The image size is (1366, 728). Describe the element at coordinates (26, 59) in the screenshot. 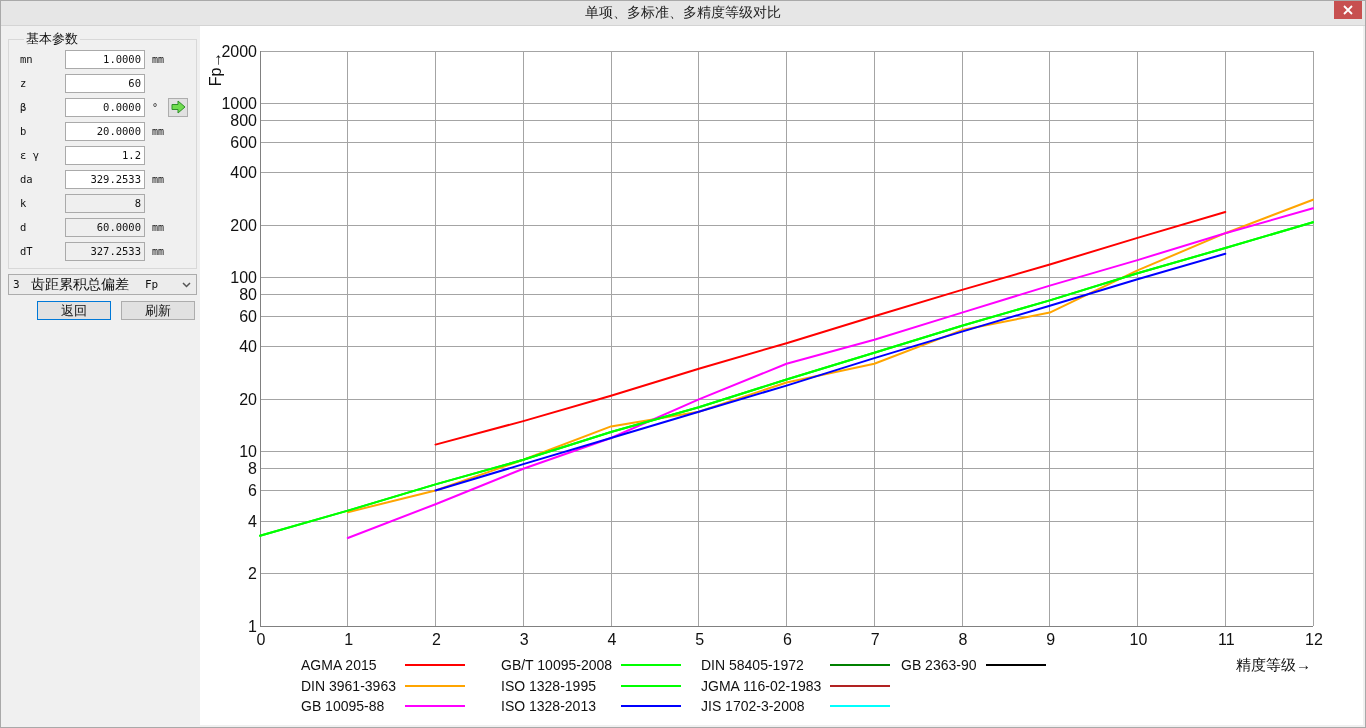

I see `field-label: mn` at that location.